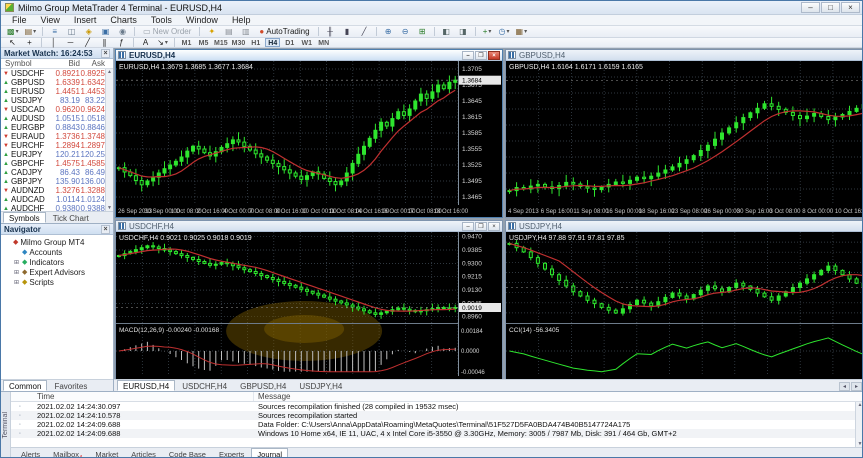 The height and width of the screenshot is (458, 863). Describe the element at coordinates (58, 262) in the screenshot. I see `navigator-item-indicators: ⊞ ◆ Indicators` at that location.